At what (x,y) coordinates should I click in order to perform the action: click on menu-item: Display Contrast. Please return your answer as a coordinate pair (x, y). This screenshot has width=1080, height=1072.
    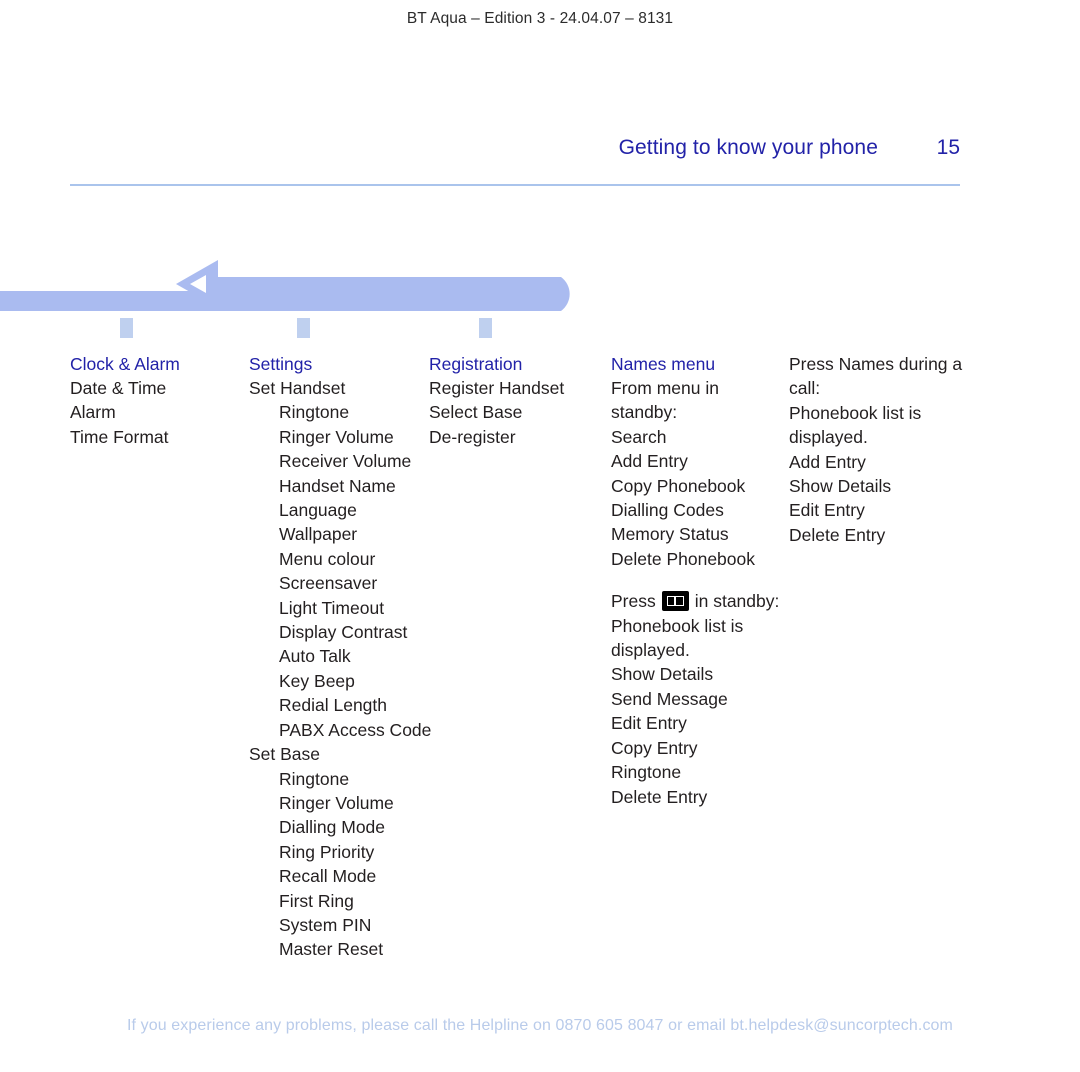
    Looking at the image, I should click on (343, 632).